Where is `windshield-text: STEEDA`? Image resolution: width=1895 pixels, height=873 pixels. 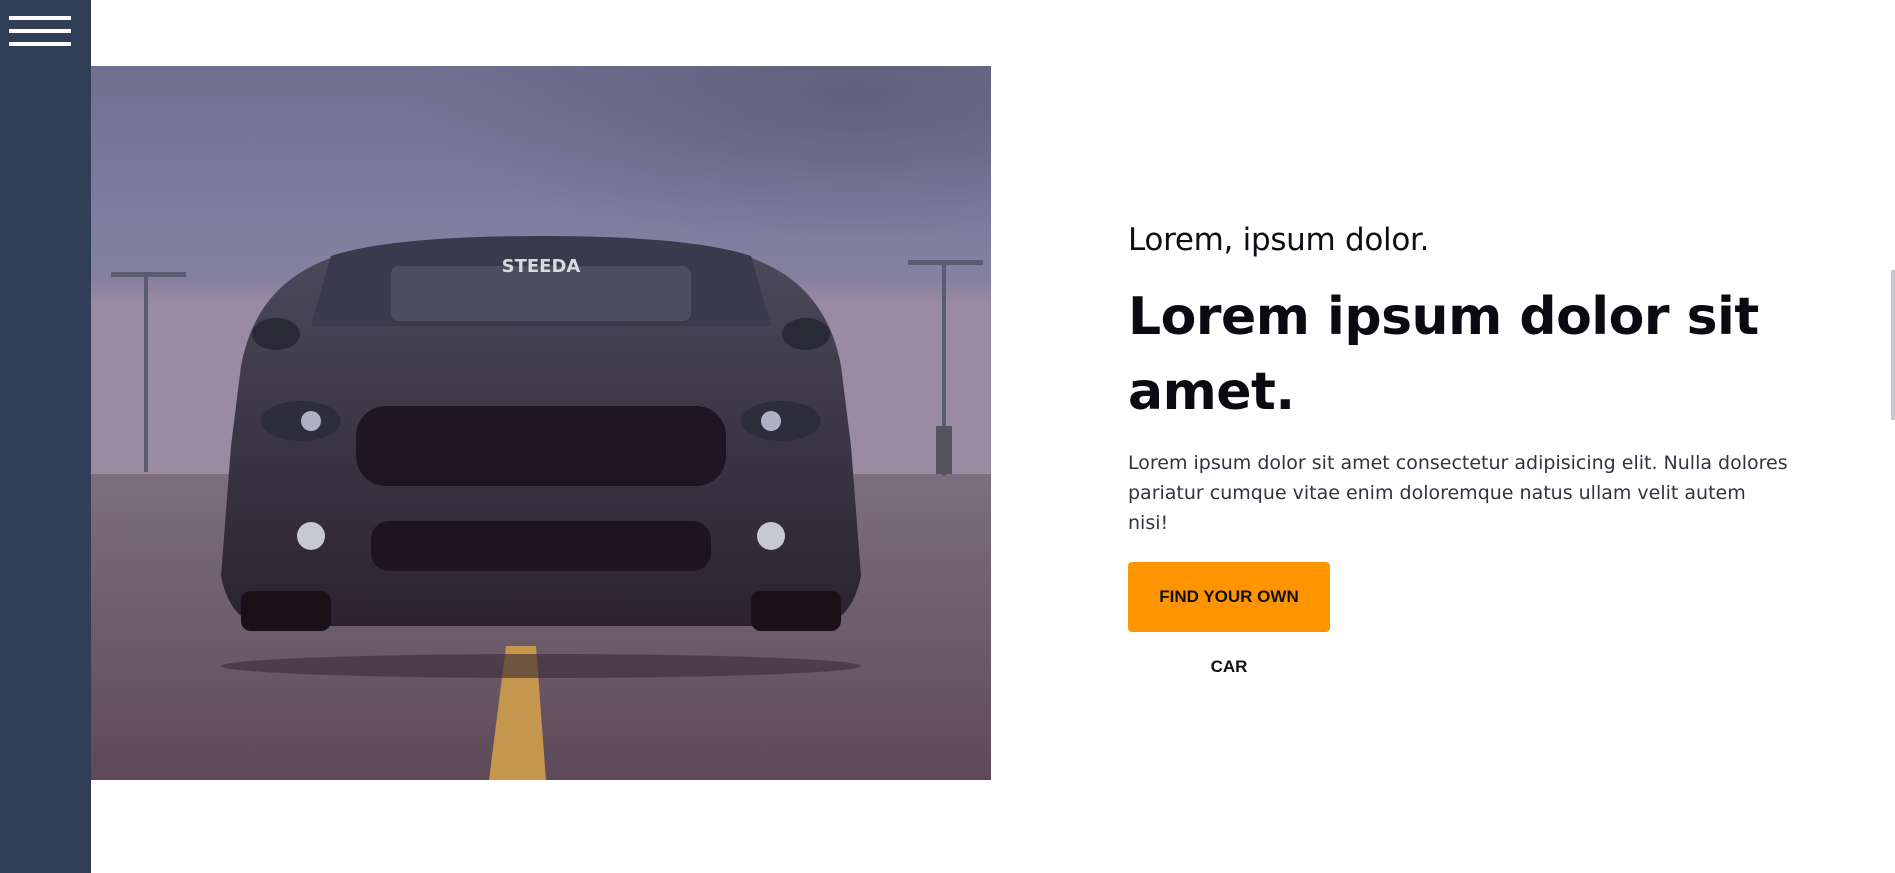
windshield-text: STEEDA is located at coordinates (541, 266).